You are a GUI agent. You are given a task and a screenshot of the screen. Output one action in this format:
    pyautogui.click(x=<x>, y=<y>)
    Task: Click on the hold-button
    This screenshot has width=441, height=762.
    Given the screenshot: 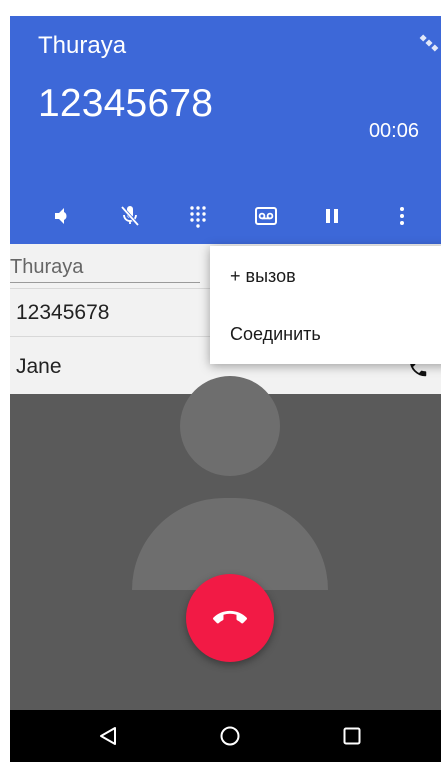 What is the action you would take?
    pyautogui.click(x=332, y=216)
    